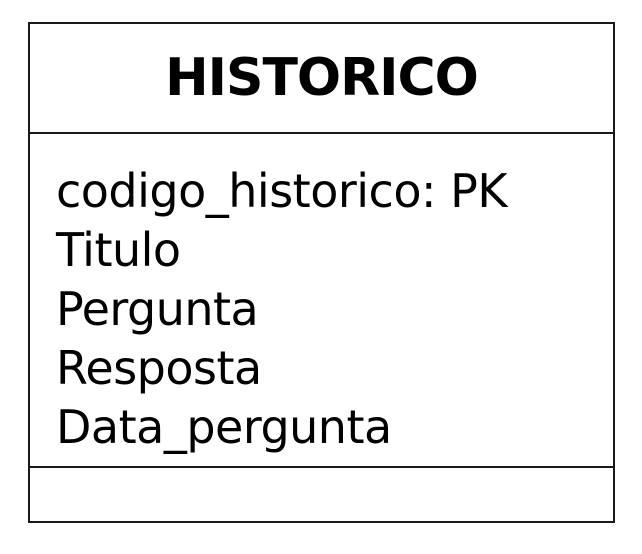 This screenshot has width=642, height=554. Describe the element at coordinates (321, 495) in the screenshot. I see `methods-compartment` at that location.